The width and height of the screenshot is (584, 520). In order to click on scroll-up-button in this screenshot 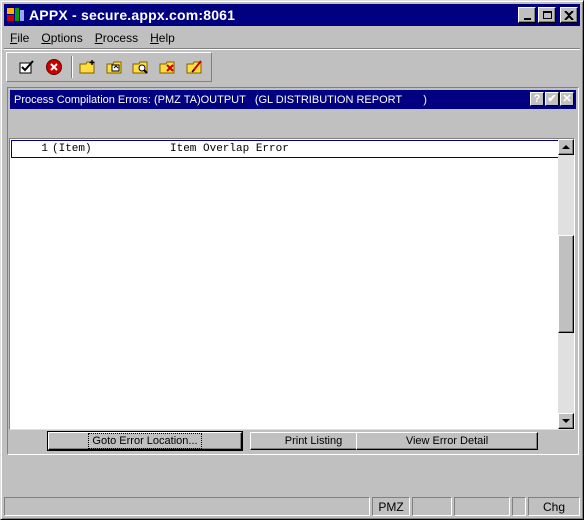, I will do `click(566, 147)`.